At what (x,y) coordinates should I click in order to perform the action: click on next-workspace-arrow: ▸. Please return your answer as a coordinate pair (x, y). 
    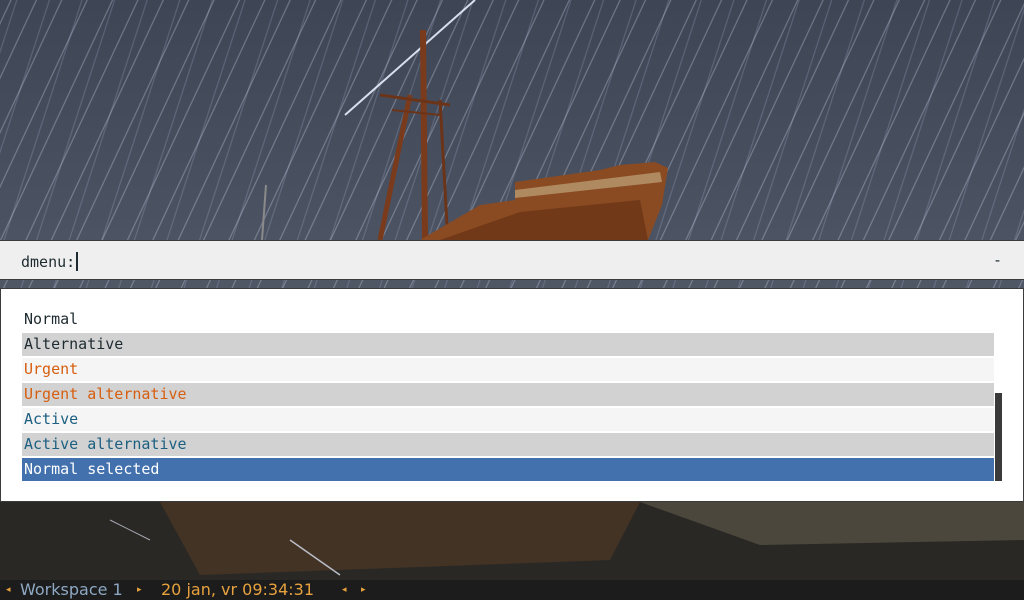
    Looking at the image, I should click on (139, 590).